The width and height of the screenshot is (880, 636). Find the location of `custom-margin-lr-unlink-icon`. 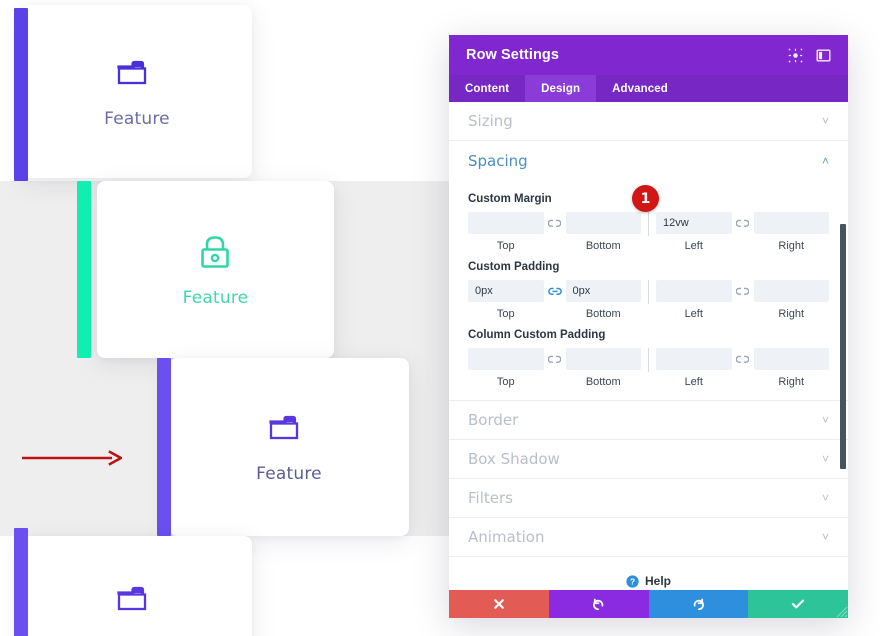

custom-margin-lr-unlink-icon is located at coordinates (743, 223).